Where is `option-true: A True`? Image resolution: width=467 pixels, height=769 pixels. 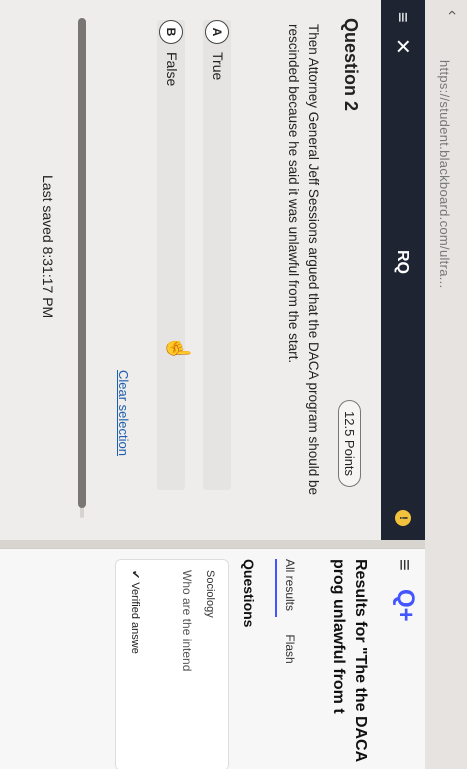 option-true: A True is located at coordinates (217, 255).